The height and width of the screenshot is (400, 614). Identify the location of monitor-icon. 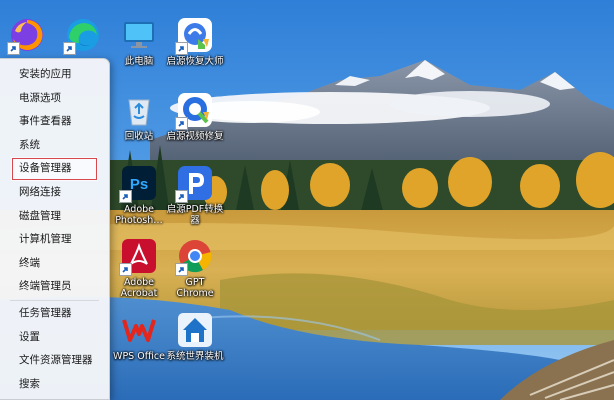
(139, 35).